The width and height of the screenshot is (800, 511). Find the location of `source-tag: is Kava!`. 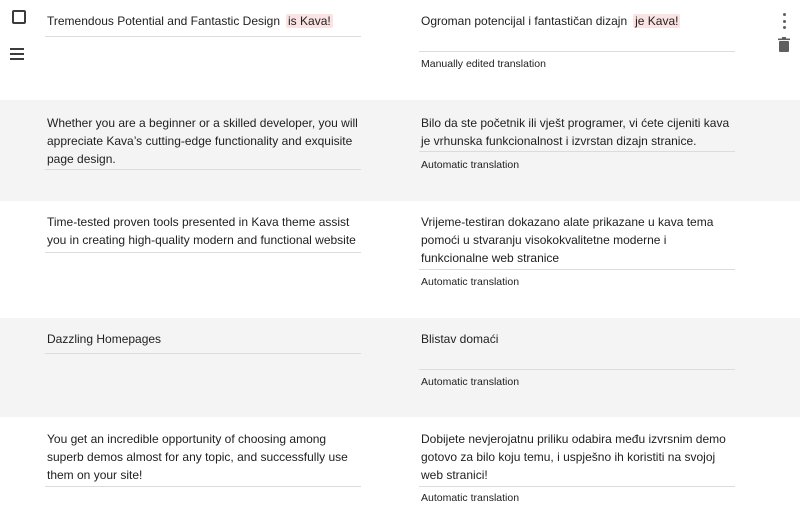

source-tag: is Kava! is located at coordinates (309, 21).